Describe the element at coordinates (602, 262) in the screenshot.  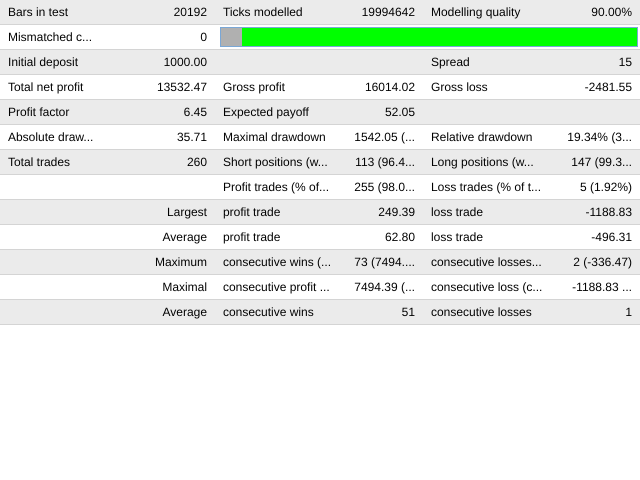
I see `value-text: 2 (-336.47)` at that location.